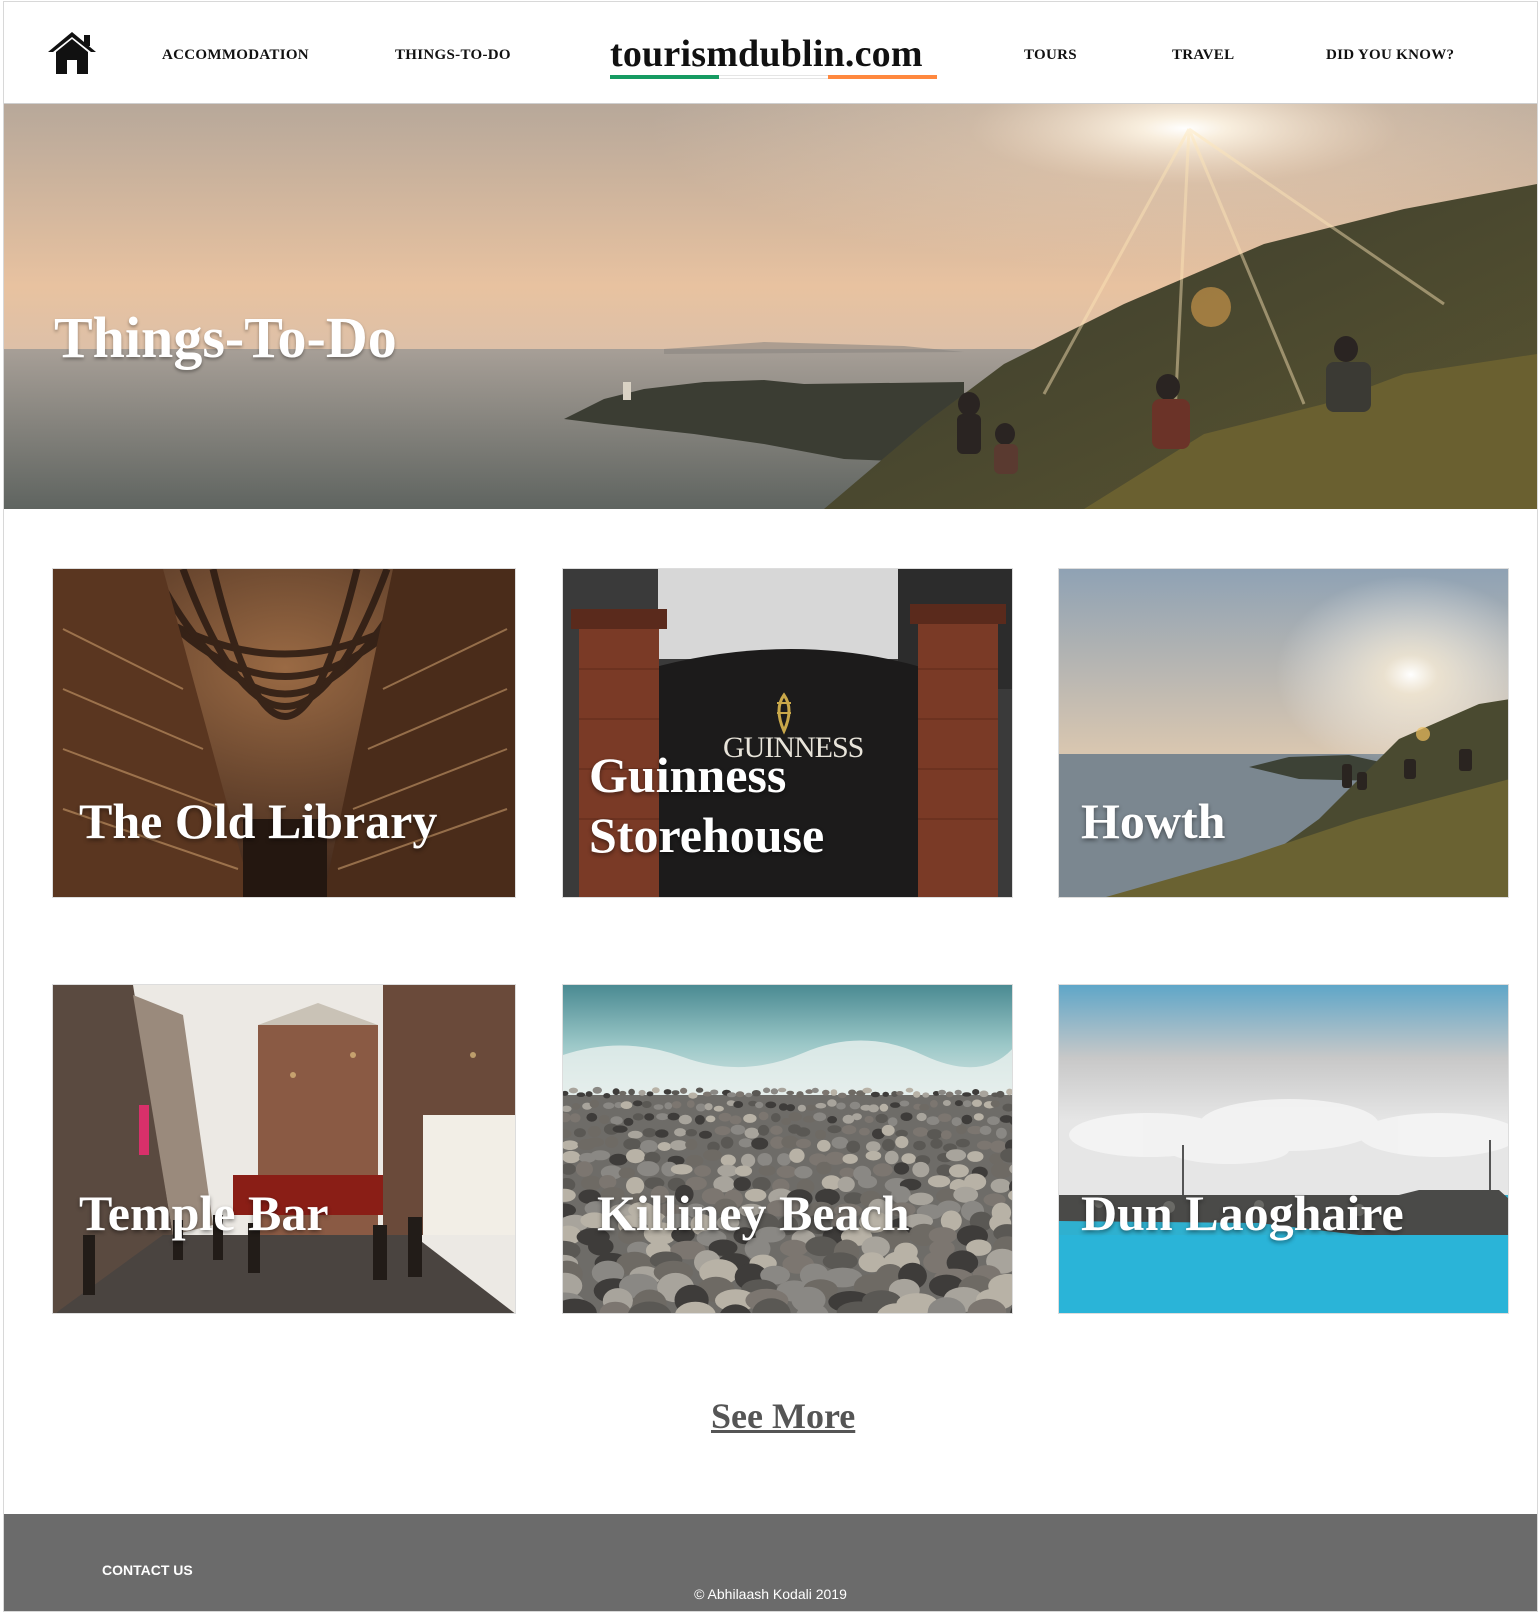  I want to click on dun-laoghaire-image, so click(1283, 1149).